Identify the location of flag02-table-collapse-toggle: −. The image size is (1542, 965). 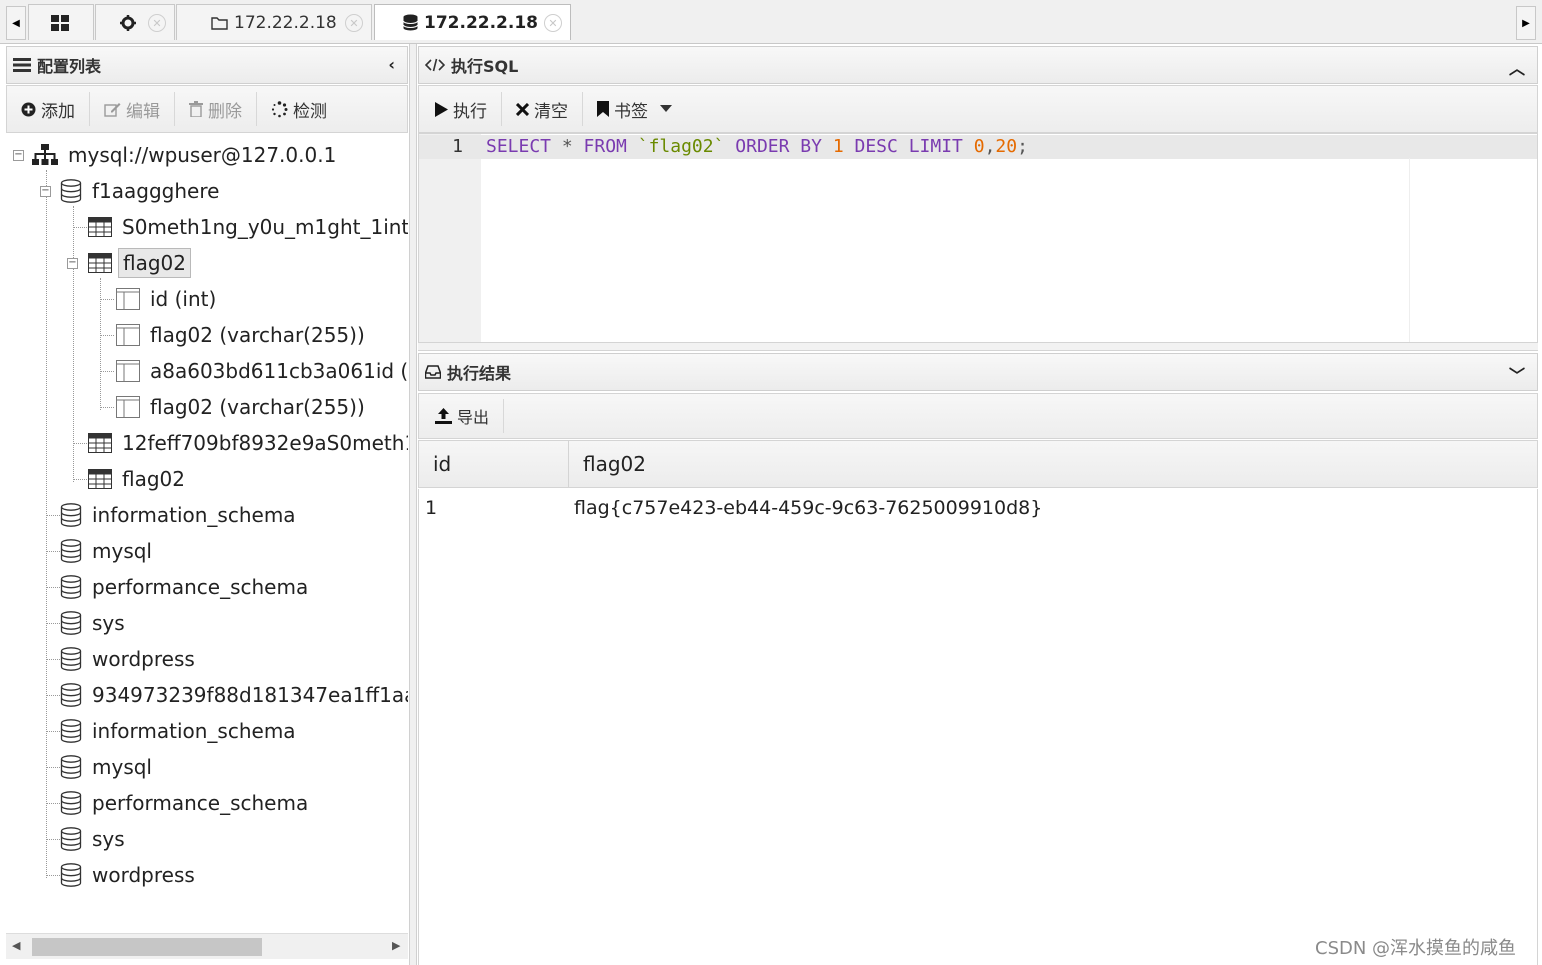
(72, 263).